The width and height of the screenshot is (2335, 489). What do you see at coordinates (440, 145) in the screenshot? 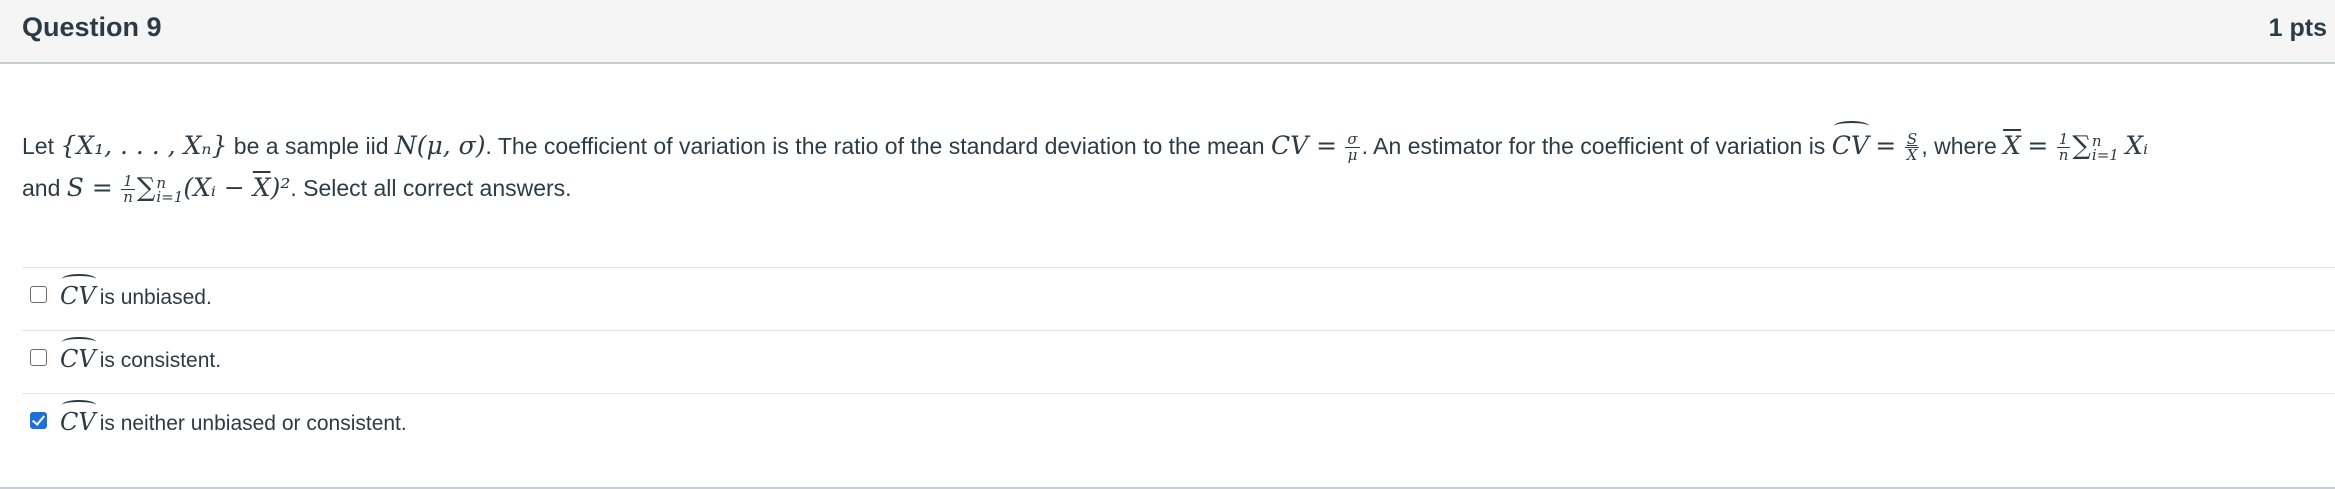
I see `math-normal-dist: N(μ, σ)` at bounding box center [440, 145].